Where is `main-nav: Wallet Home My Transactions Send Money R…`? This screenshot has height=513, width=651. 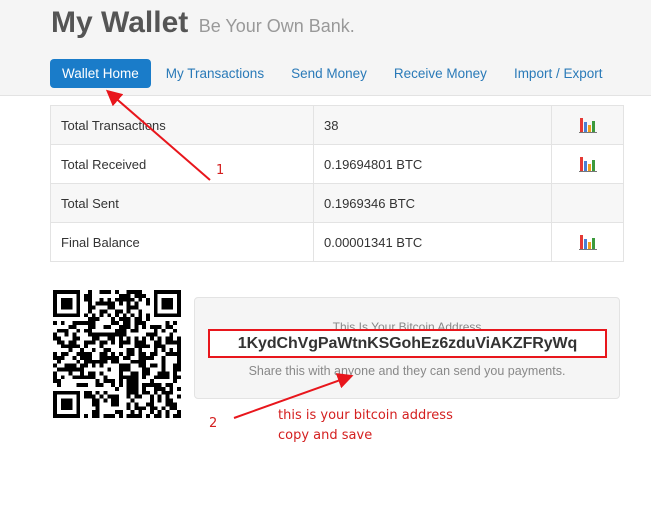
main-nav: Wallet Home My Transactions Send Money R… is located at coordinates (333, 73).